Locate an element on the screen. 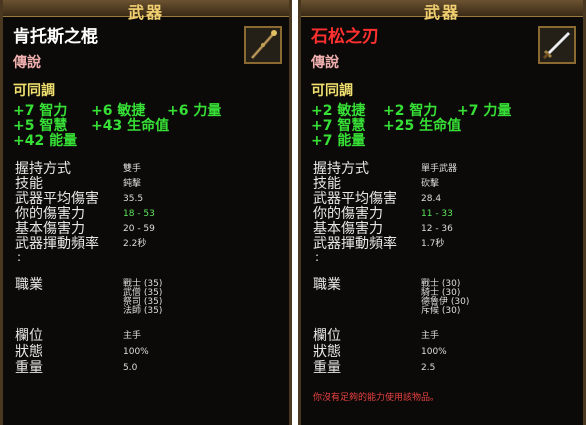 This screenshot has width=586, height=425. avg-damage-value: 35.5 is located at coordinates (133, 199).